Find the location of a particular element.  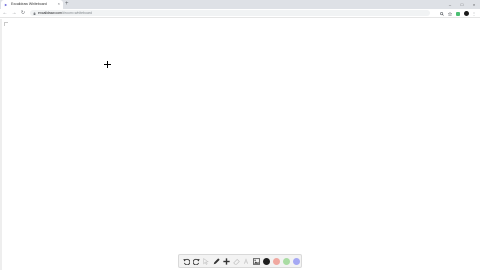

tab-close-icon: × is located at coordinates (59, 4).